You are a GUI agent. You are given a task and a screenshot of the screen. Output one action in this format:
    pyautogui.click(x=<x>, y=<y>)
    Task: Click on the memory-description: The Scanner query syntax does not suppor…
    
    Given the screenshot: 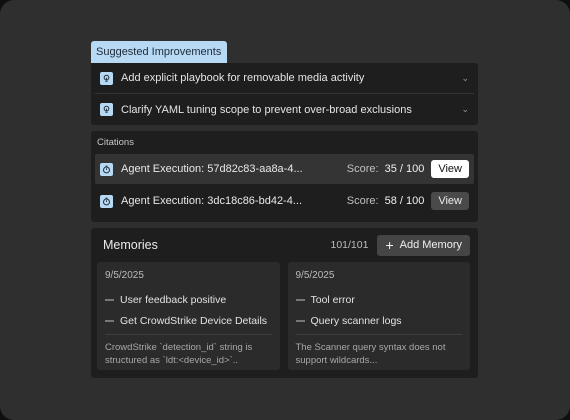 What is the action you would take?
    pyautogui.click(x=370, y=354)
    